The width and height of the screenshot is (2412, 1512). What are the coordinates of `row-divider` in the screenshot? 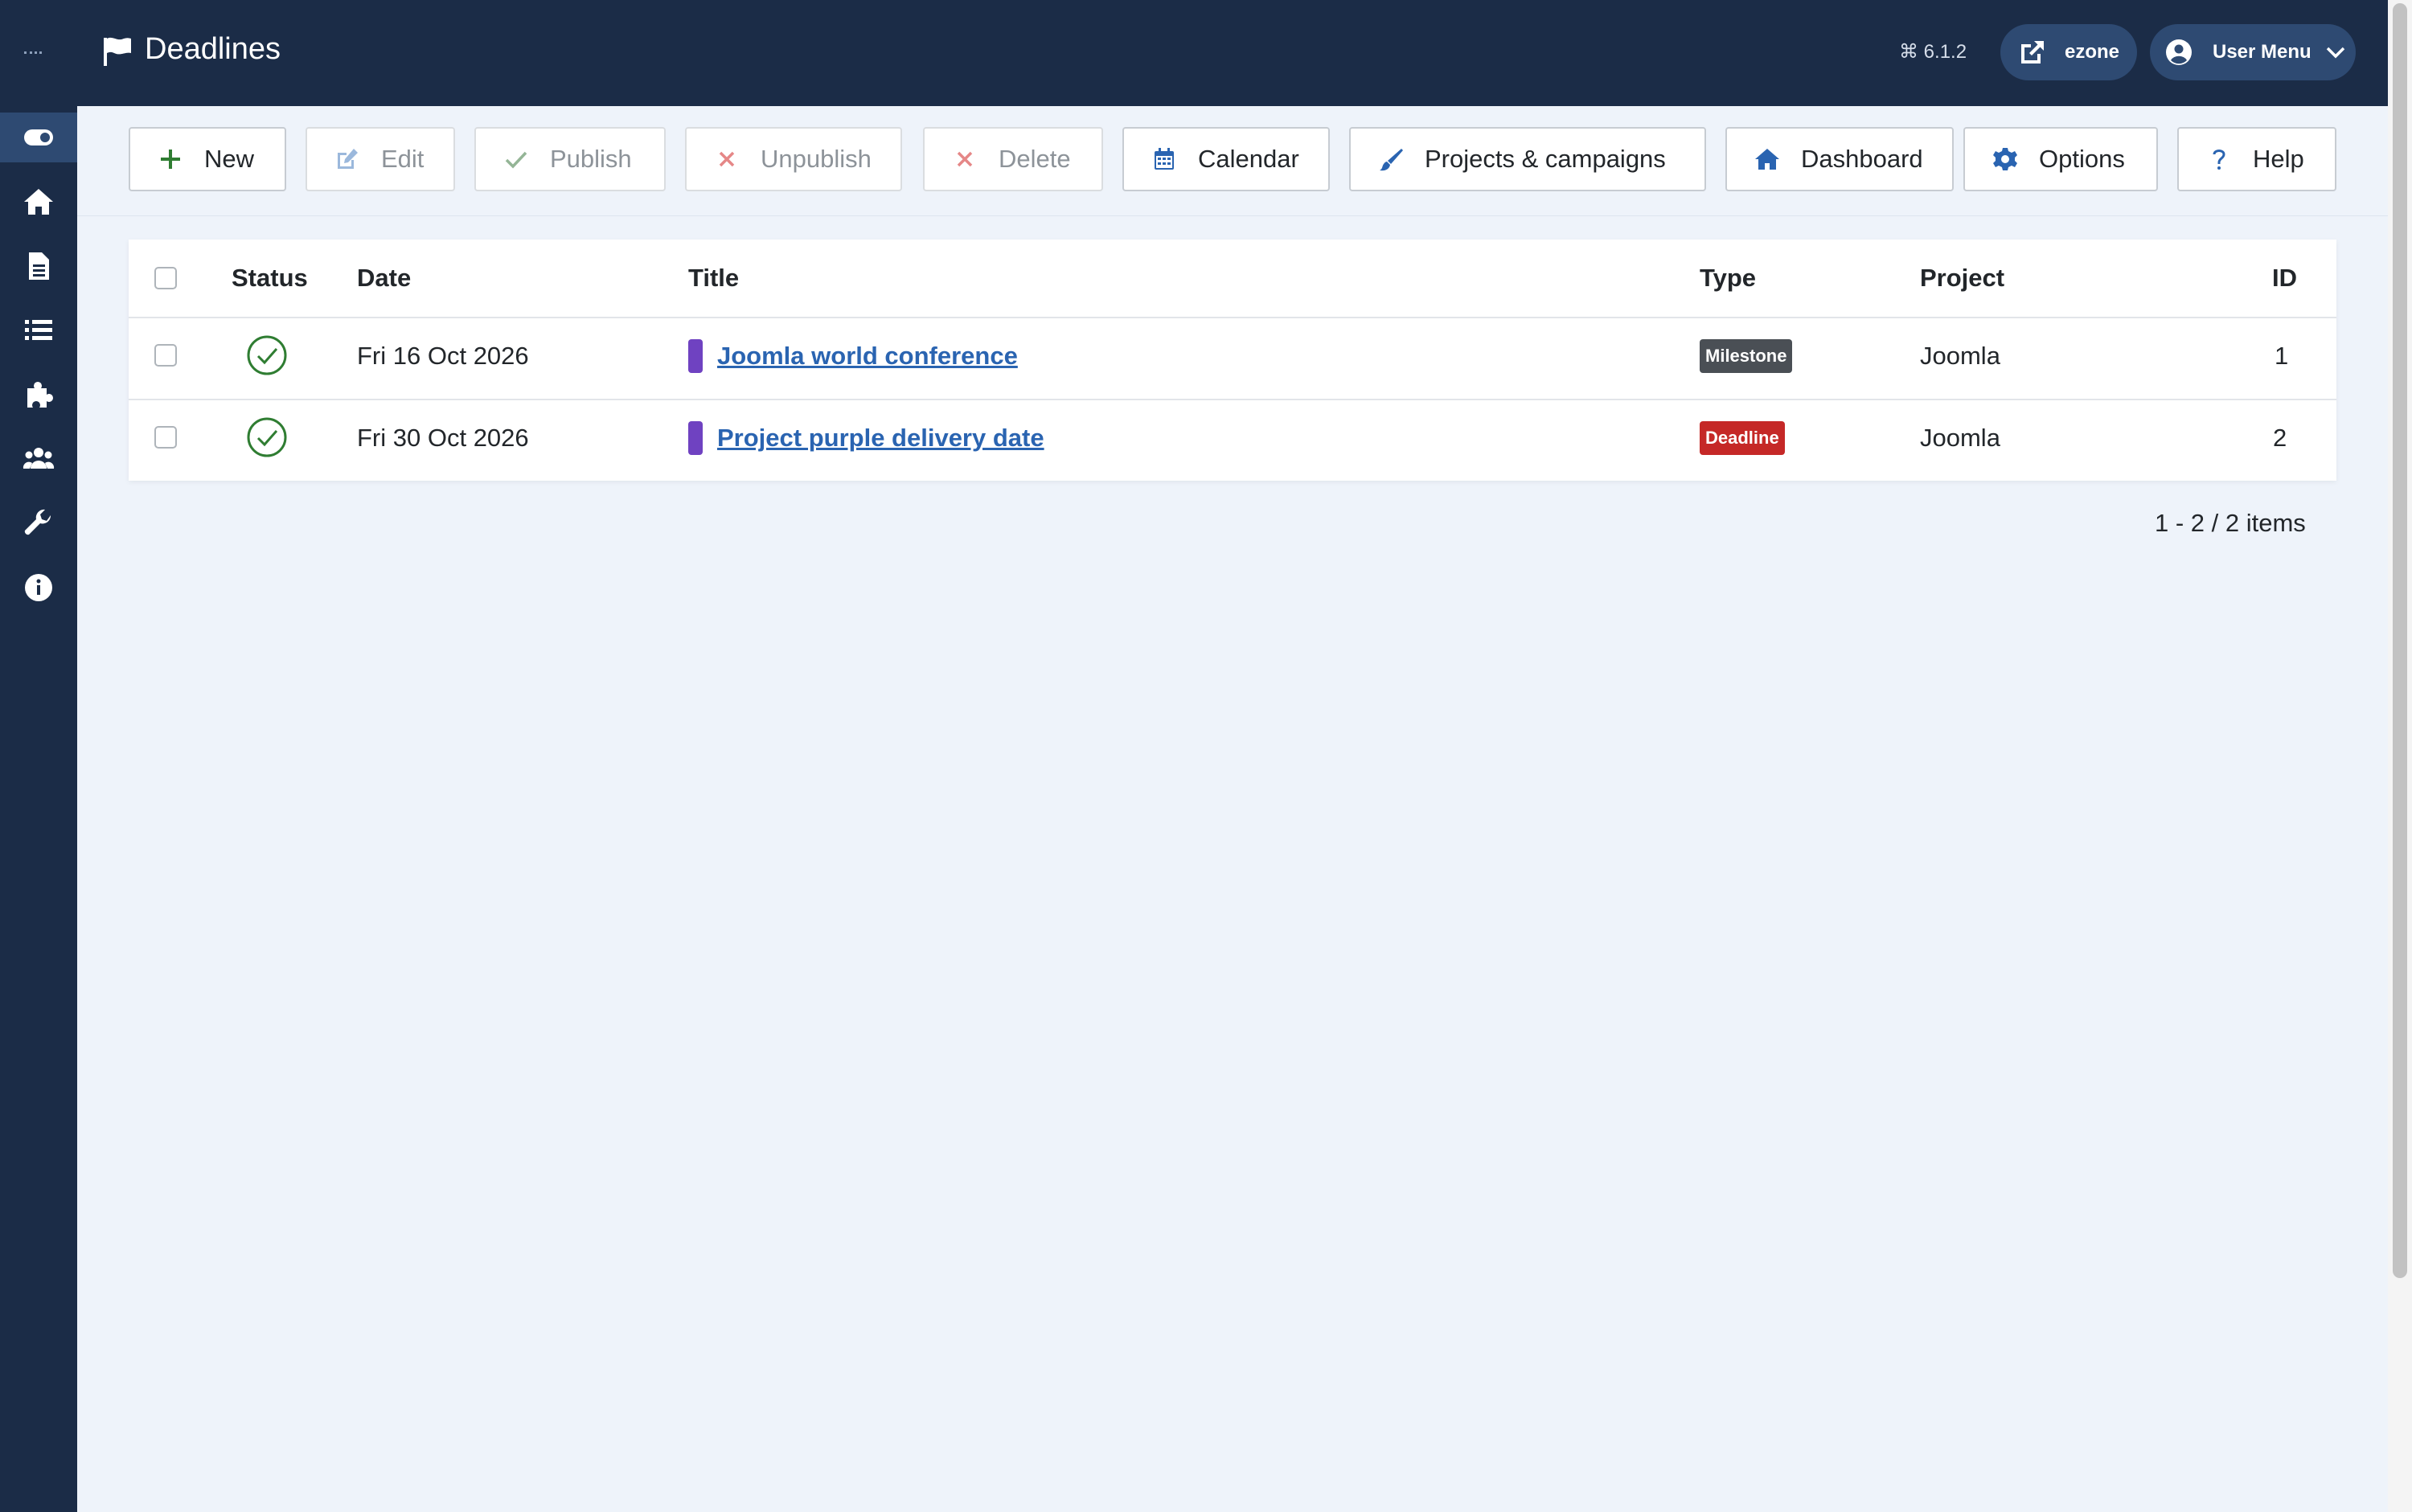 It's located at (1232, 399).